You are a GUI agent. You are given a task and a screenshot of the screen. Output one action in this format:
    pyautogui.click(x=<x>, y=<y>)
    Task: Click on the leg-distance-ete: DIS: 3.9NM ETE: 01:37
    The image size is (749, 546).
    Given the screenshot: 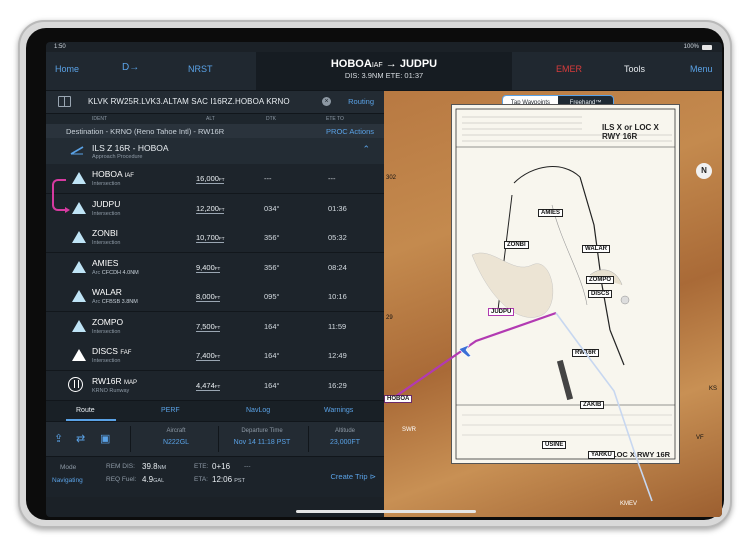 What is the action you would take?
    pyautogui.click(x=384, y=75)
    